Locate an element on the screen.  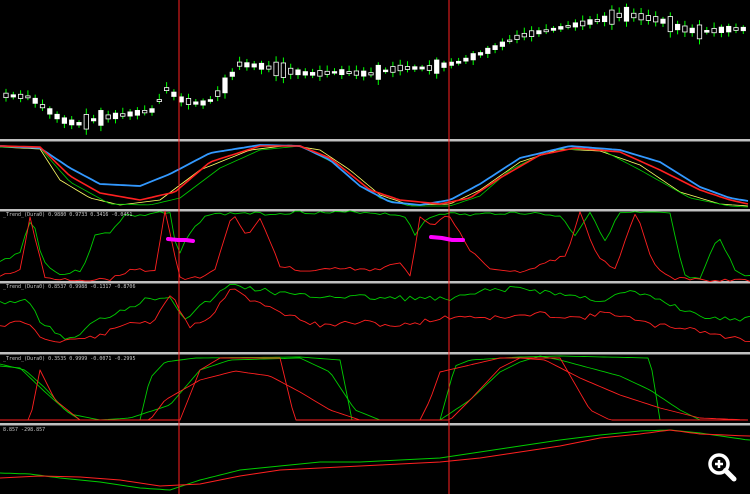
trend-panel-1-lines is located at coordinates (375, 246).